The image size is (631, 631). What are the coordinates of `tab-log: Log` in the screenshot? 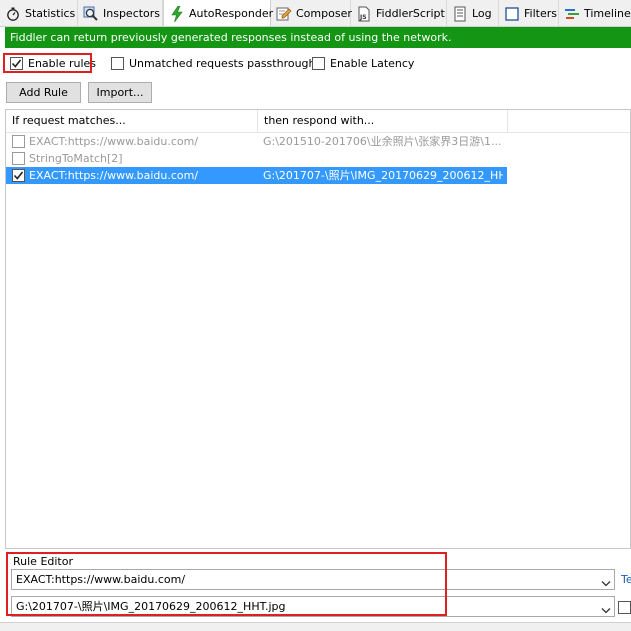 It's located at (473, 13).